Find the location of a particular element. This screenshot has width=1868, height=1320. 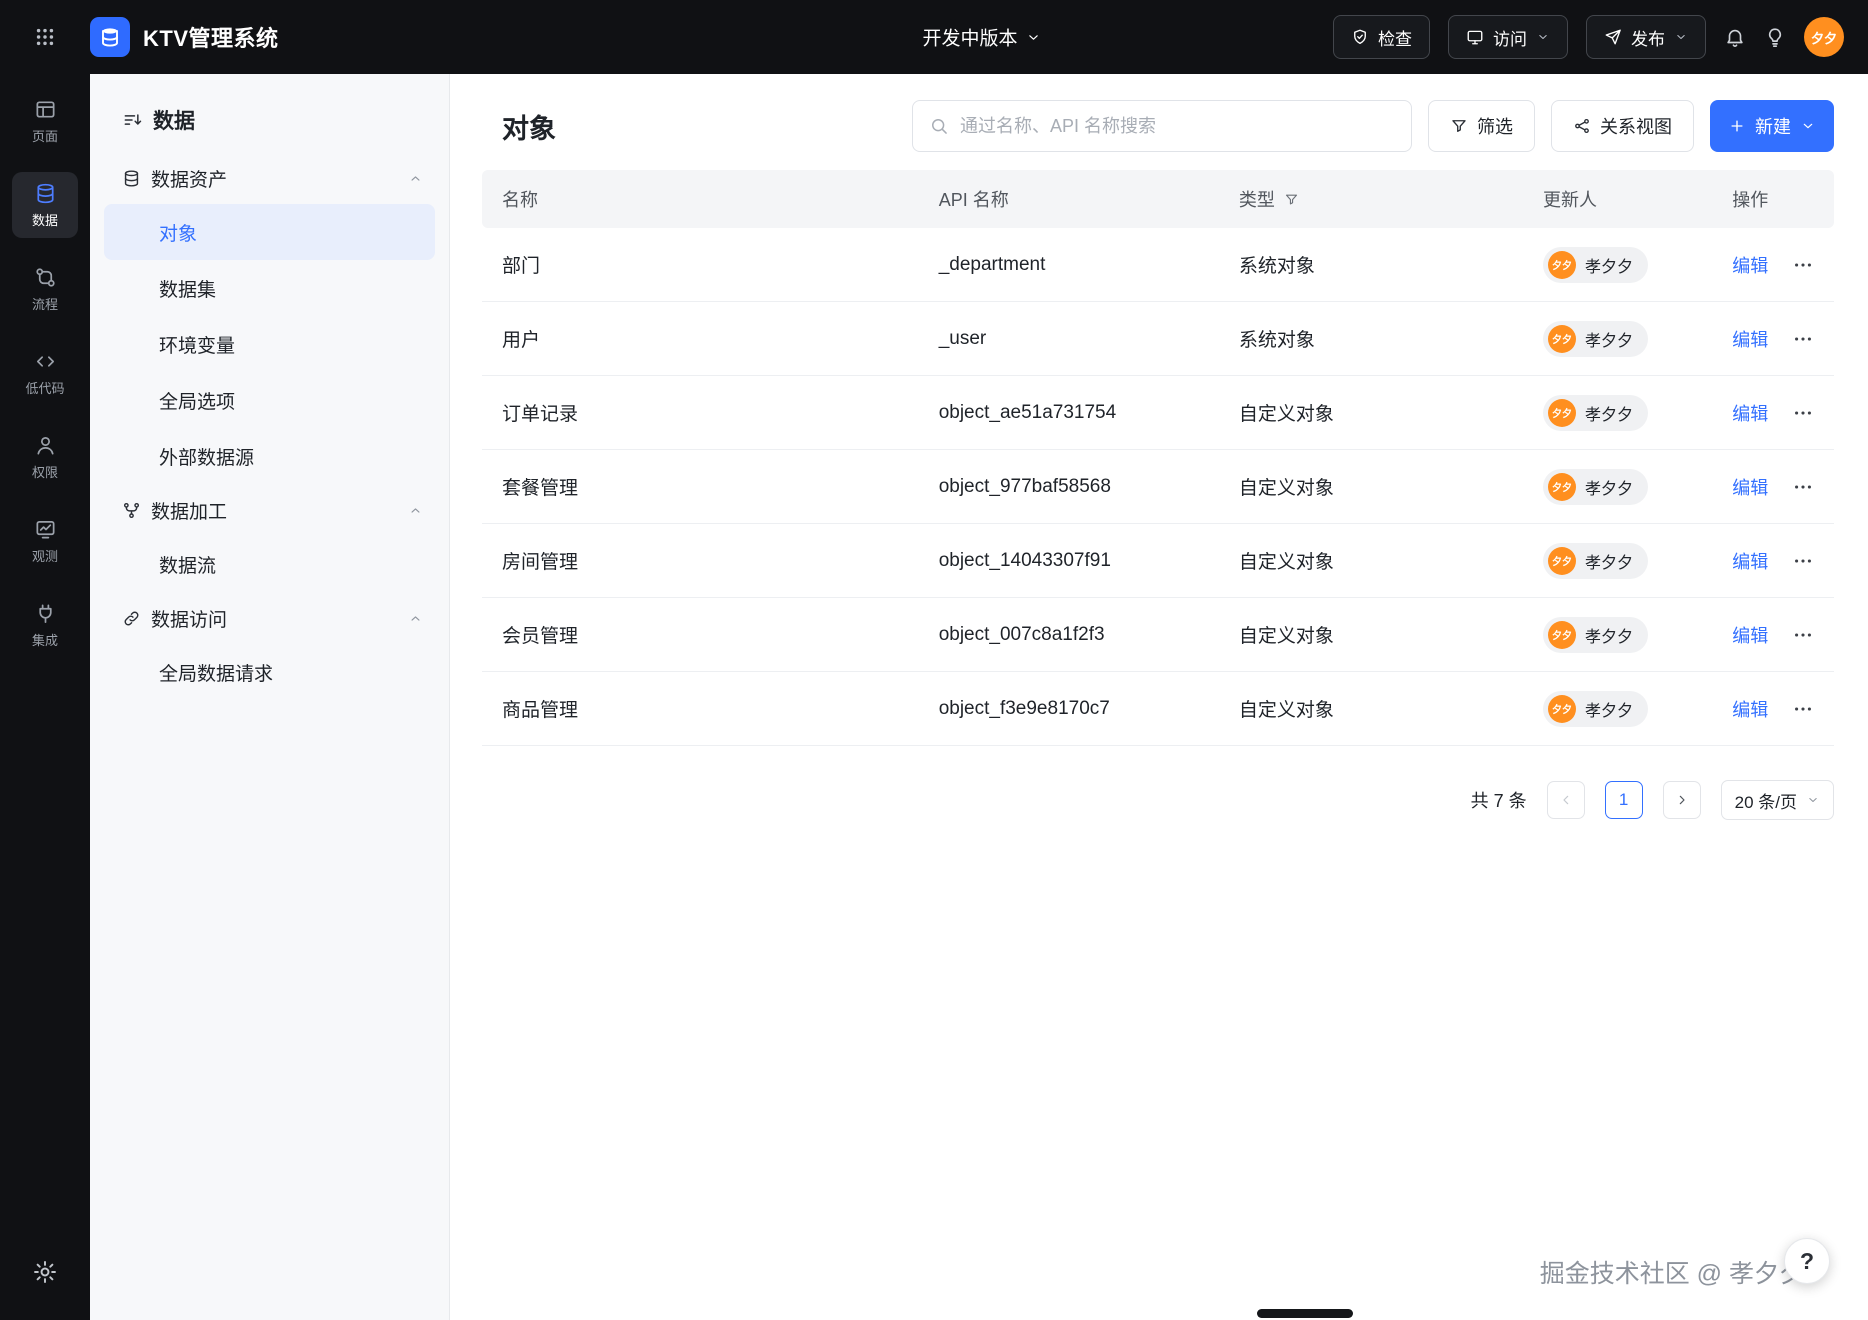

publish-label: 发布 is located at coordinates (1648, 39).